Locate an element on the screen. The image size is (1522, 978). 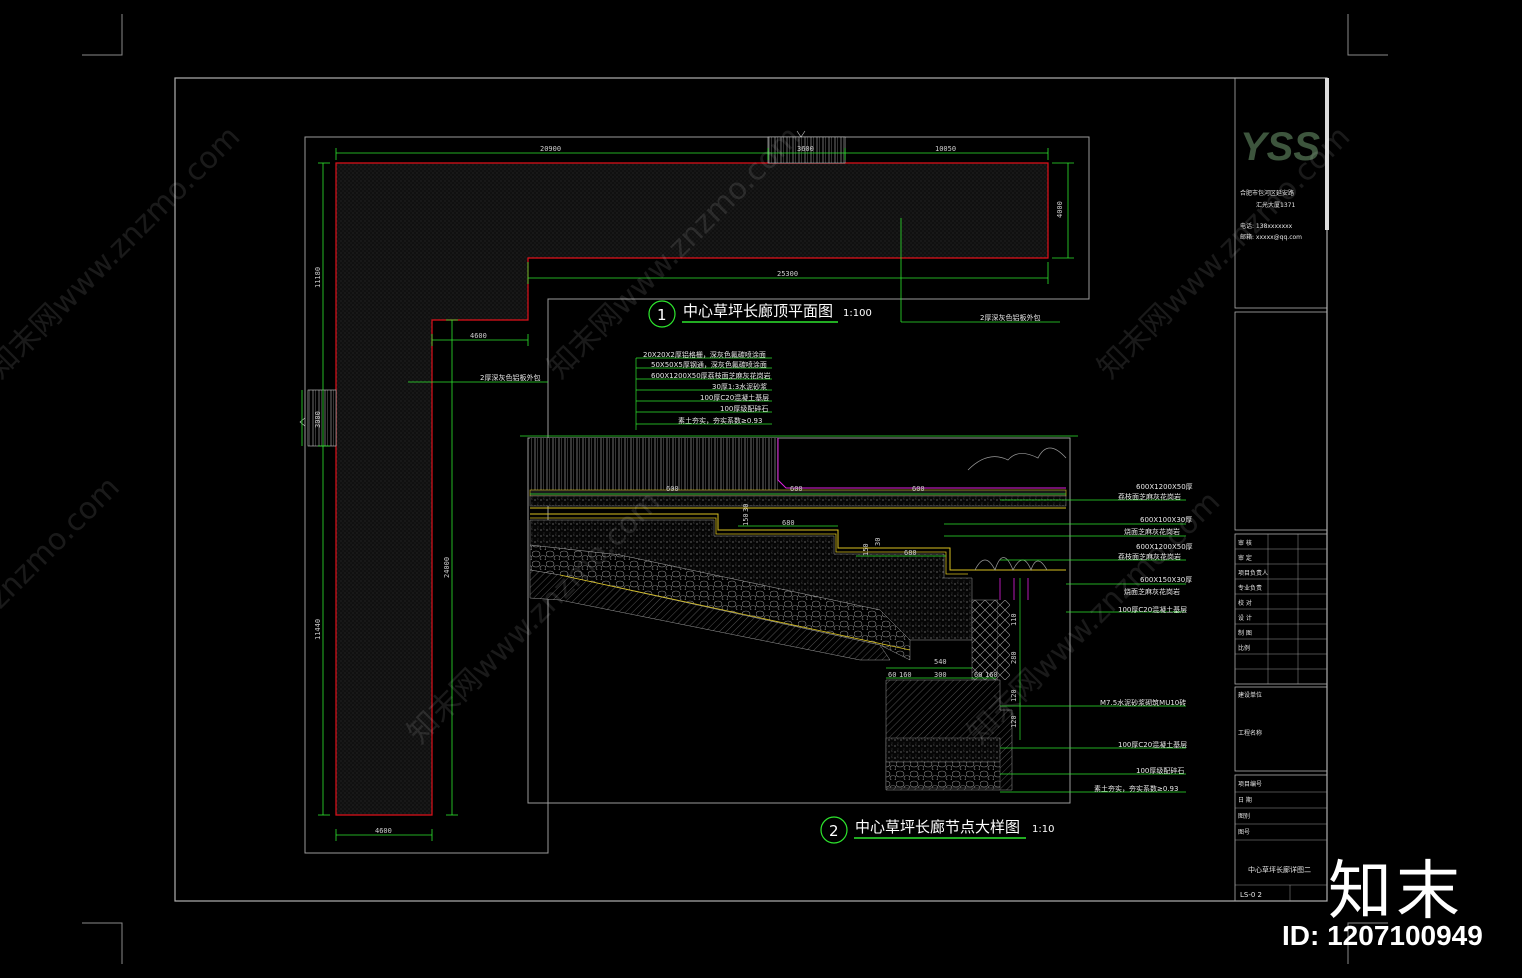
detail-note-left-6: 素土夯实，夯实系数≥0.93 is located at coordinates (720, 420).